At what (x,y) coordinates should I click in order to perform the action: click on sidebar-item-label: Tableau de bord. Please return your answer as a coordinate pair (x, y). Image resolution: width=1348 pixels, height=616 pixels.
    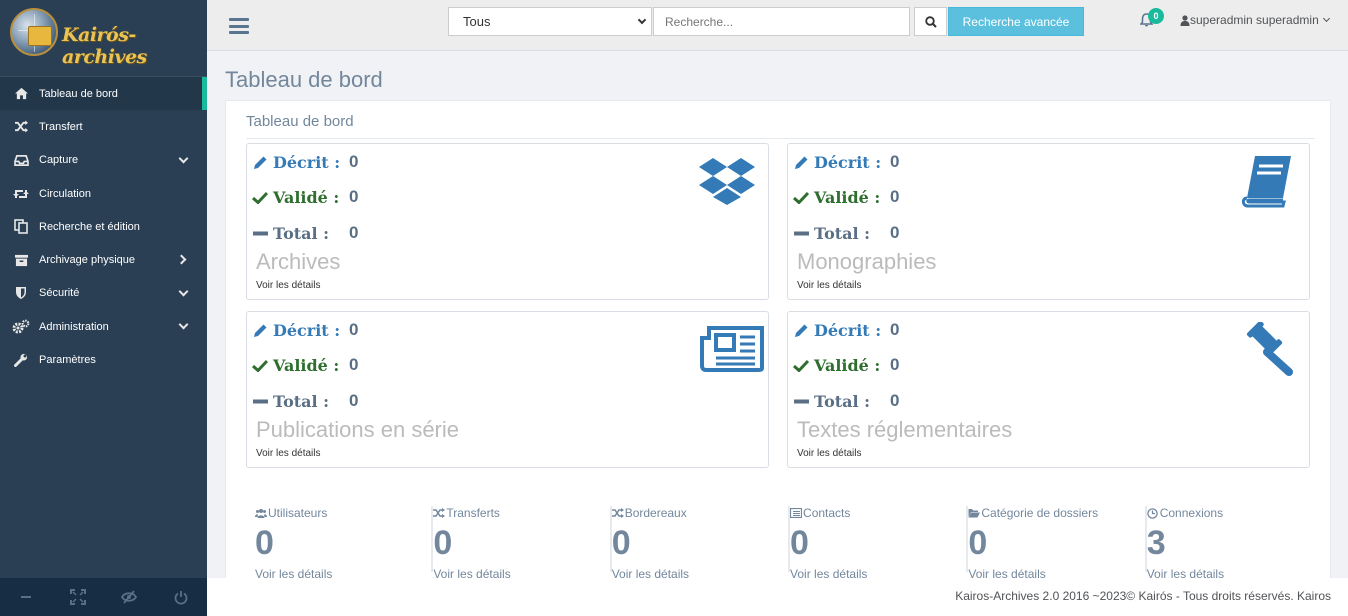
    Looking at the image, I should click on (78, 93).